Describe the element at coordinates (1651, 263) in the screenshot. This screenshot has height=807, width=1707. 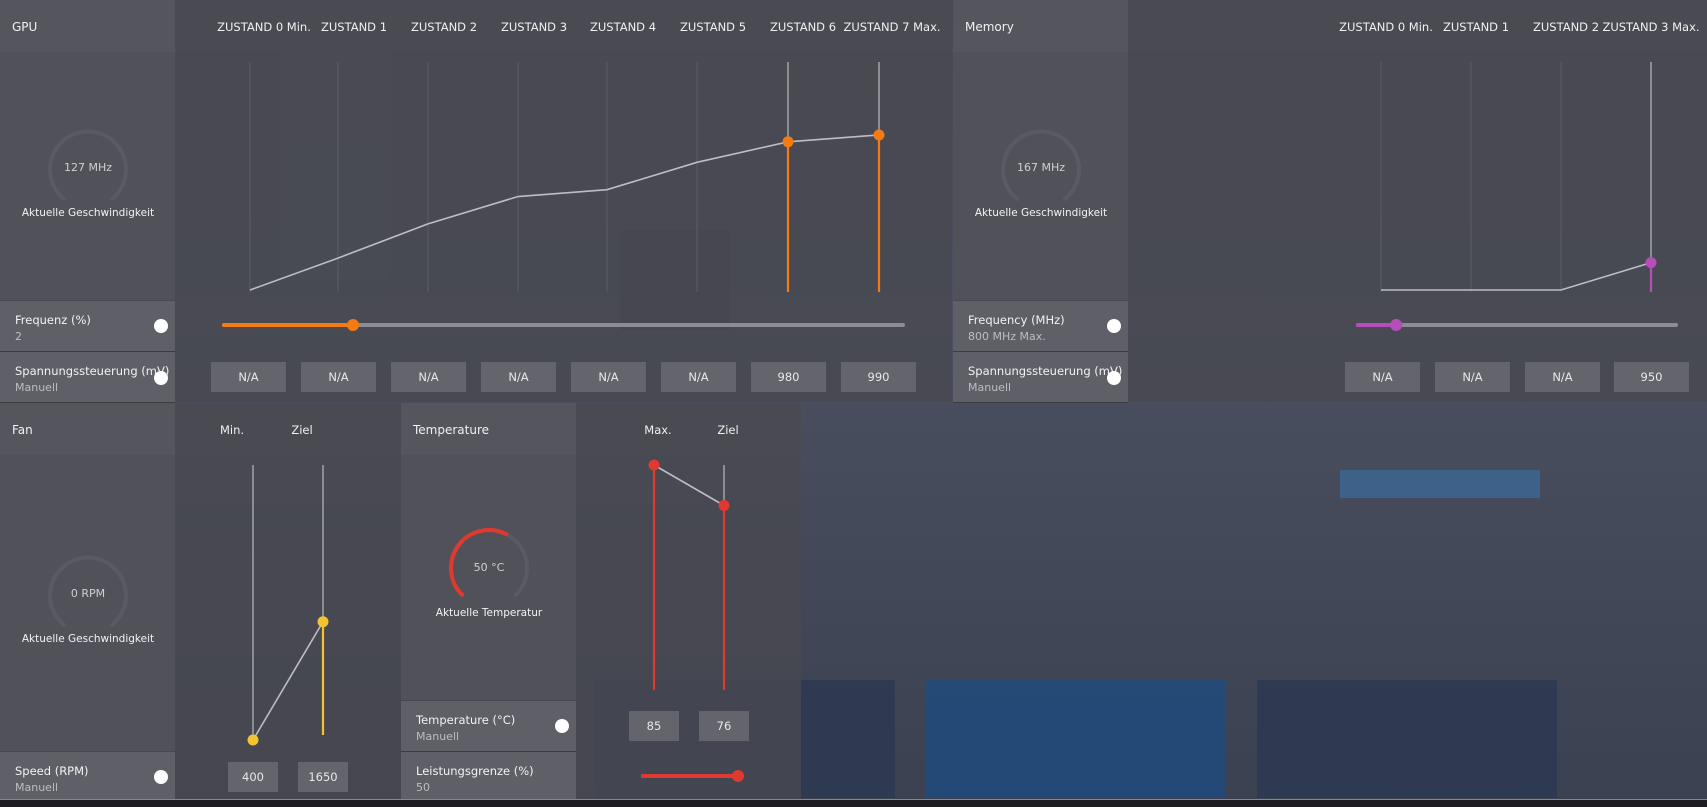
I see `memory-state-point` at that location.